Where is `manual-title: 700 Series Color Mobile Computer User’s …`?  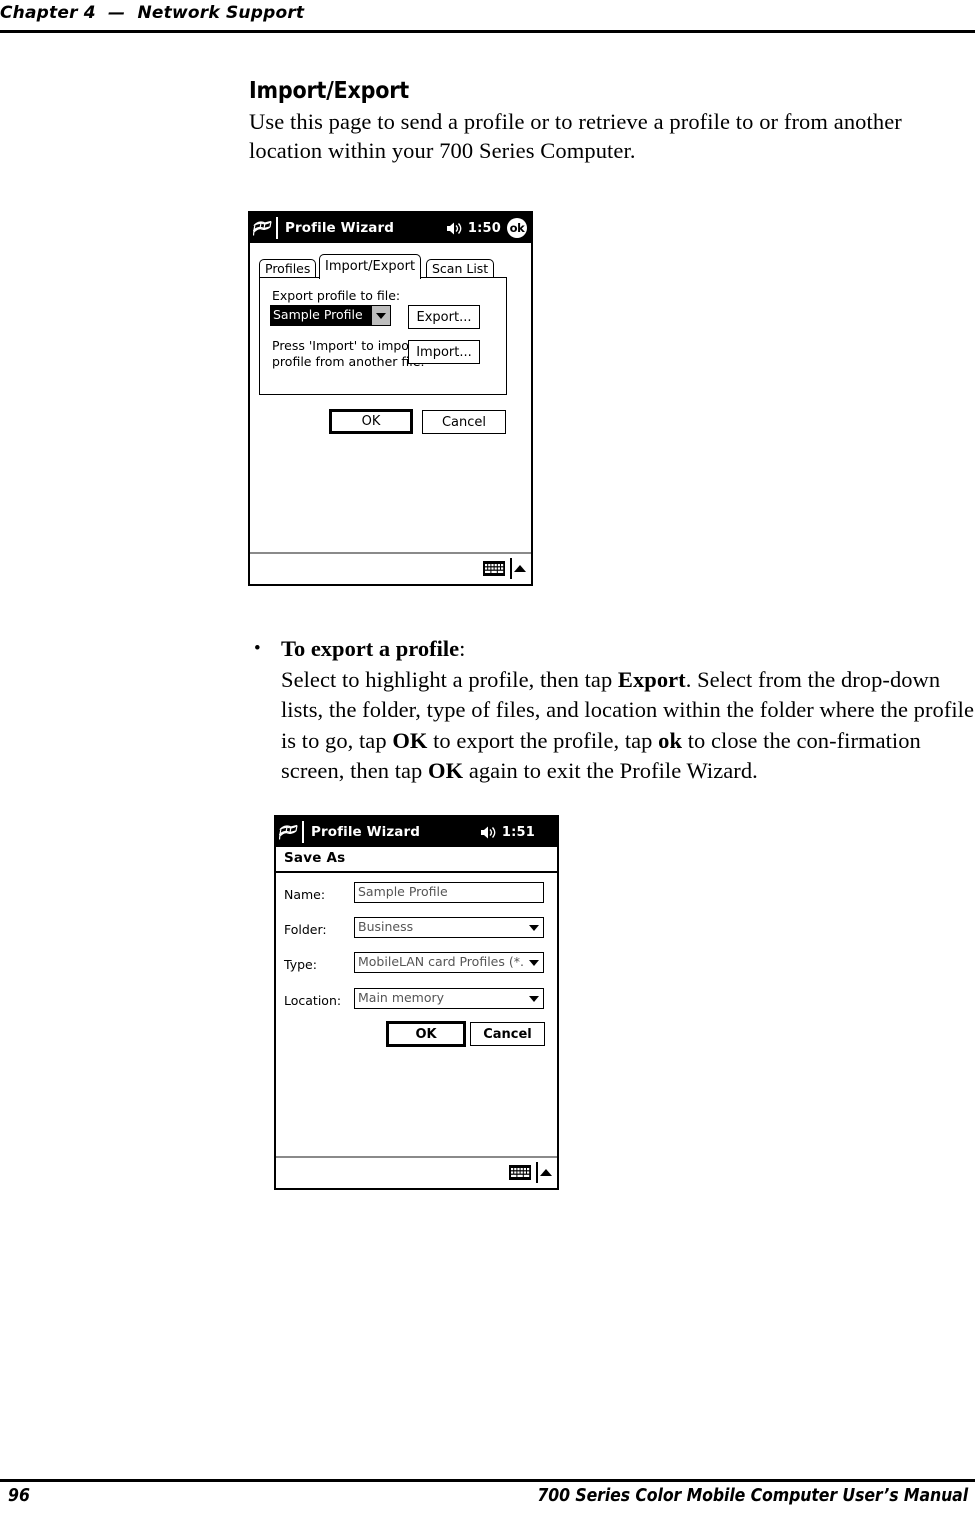 manual-title: 700 Series Color Mobile Computer User’s … is located at coordinates (752, 1496).